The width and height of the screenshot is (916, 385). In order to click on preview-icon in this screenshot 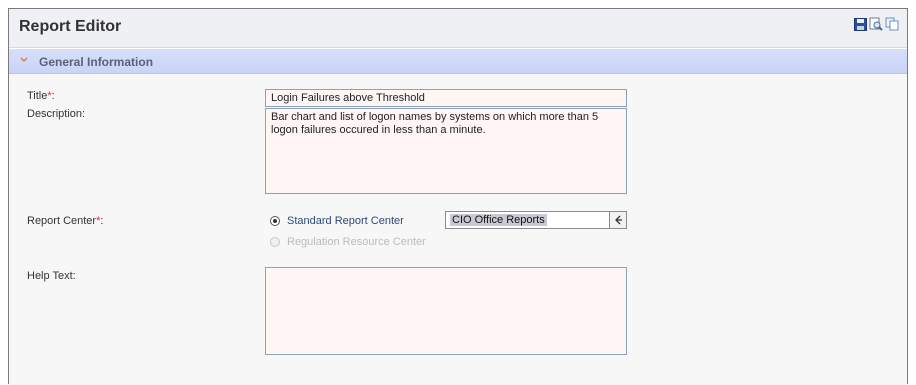, I will do `click(876, 24)`.